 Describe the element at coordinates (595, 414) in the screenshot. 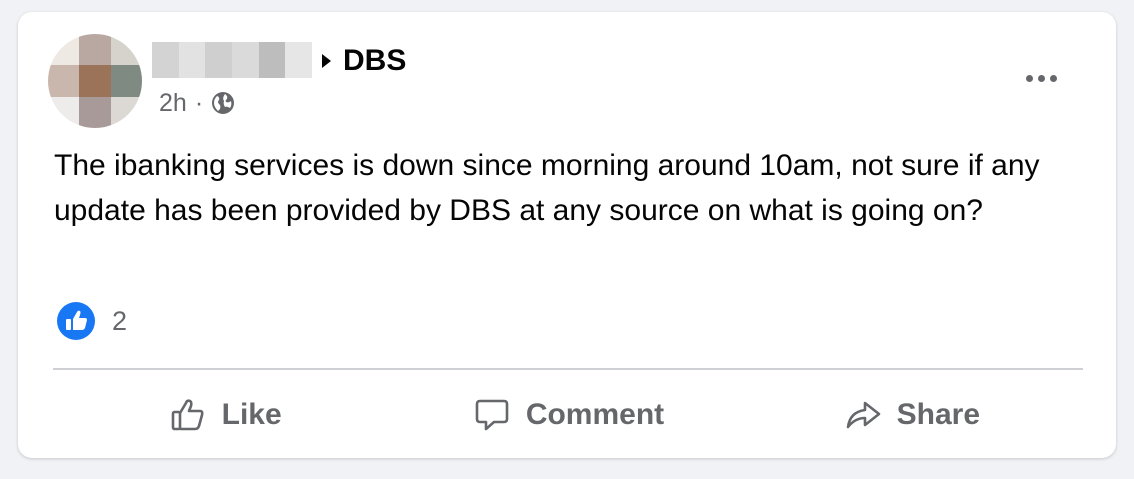

I see `comment-label: Comment` at that location.